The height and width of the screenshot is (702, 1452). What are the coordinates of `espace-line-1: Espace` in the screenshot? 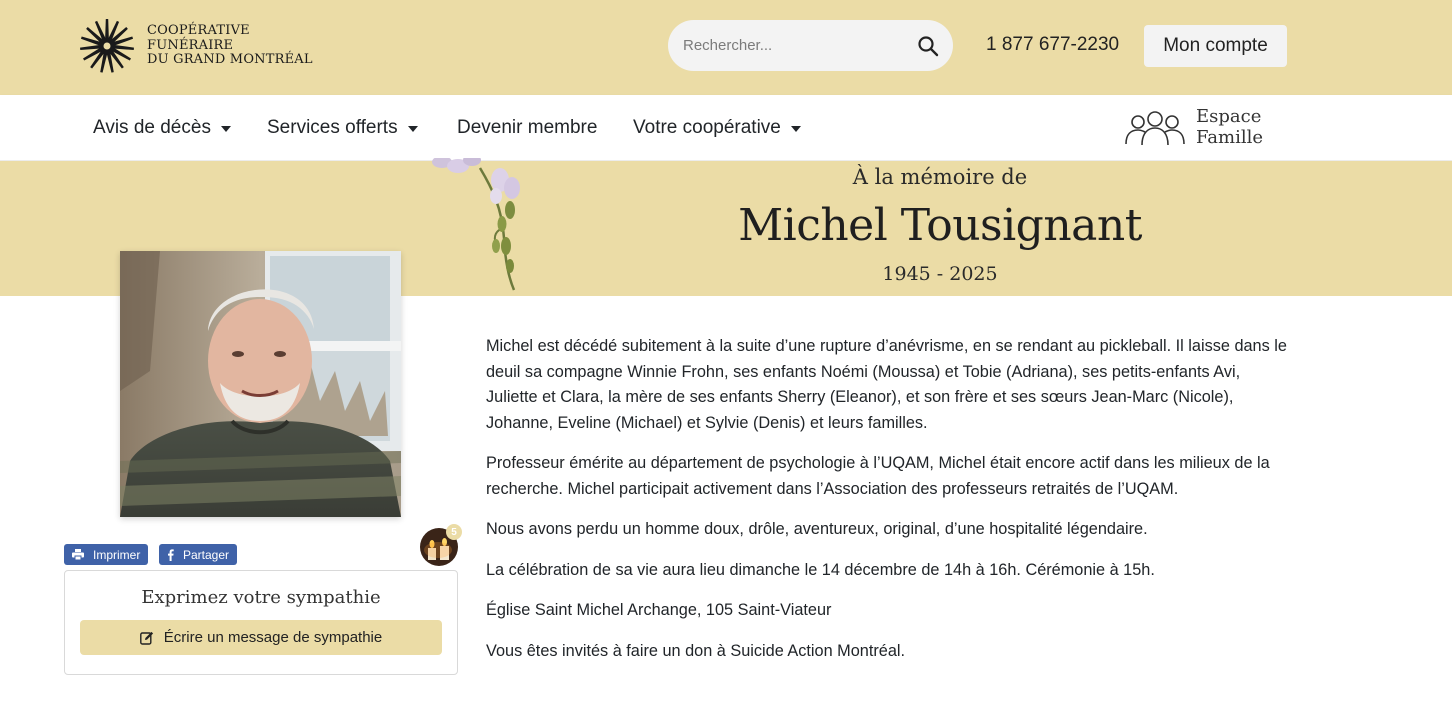 It's located at (1229, 116).